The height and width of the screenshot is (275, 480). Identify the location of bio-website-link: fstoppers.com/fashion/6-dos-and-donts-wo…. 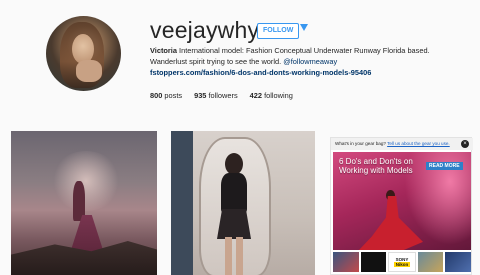
(295, 72).